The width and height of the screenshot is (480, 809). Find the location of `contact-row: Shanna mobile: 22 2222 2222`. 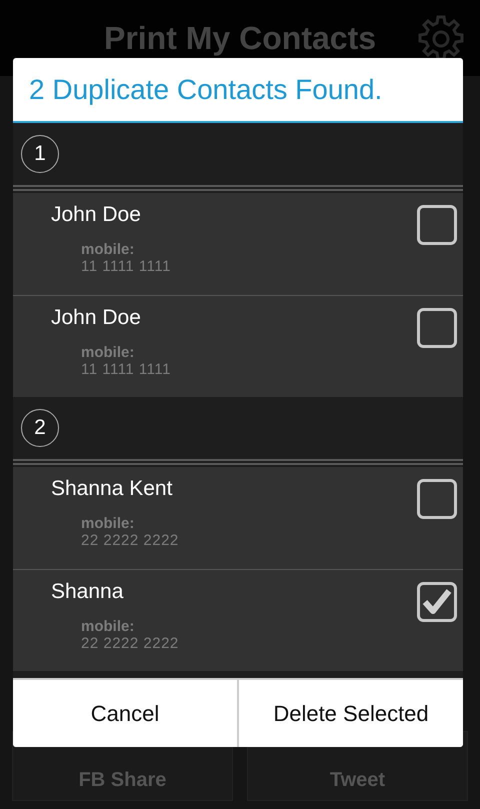

contact-row: Shanna mobile: 22 2222 2222 is located at coordinates (238, 620).